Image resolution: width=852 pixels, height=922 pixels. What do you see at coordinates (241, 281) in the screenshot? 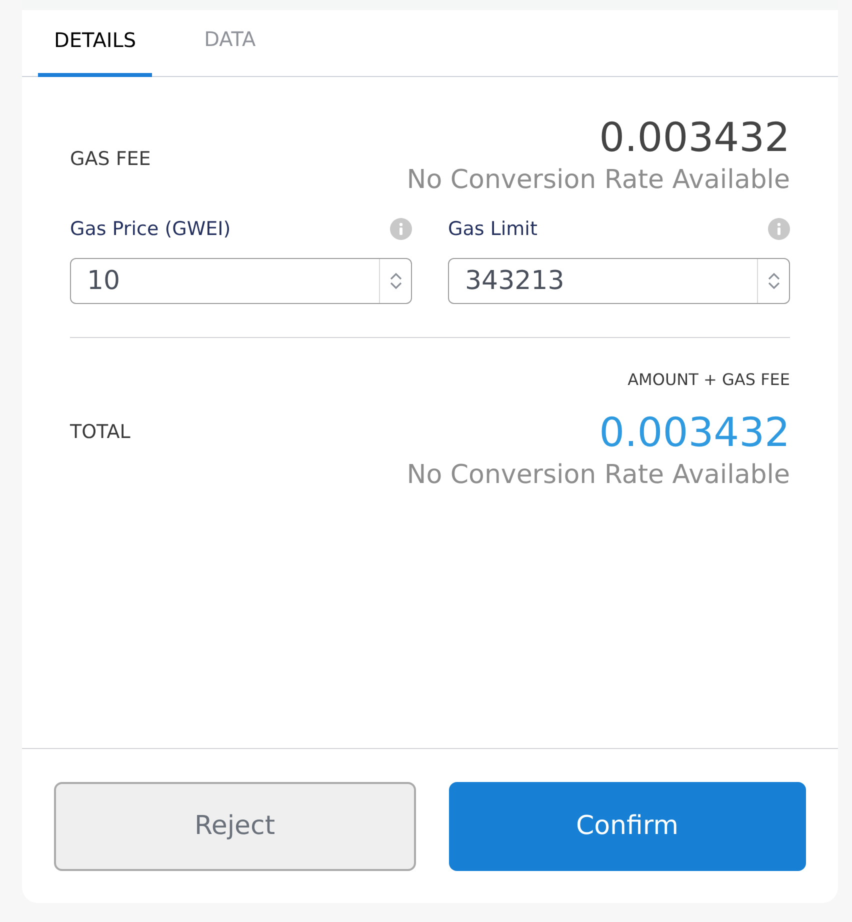
I see `number-input: 10` at bounding box center [241, 281].